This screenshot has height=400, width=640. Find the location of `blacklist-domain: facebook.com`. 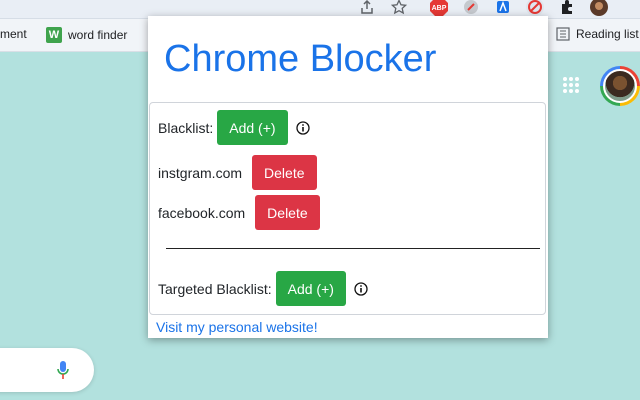

blacklist-domain: facebook.com is located at coordinates (202, 212).